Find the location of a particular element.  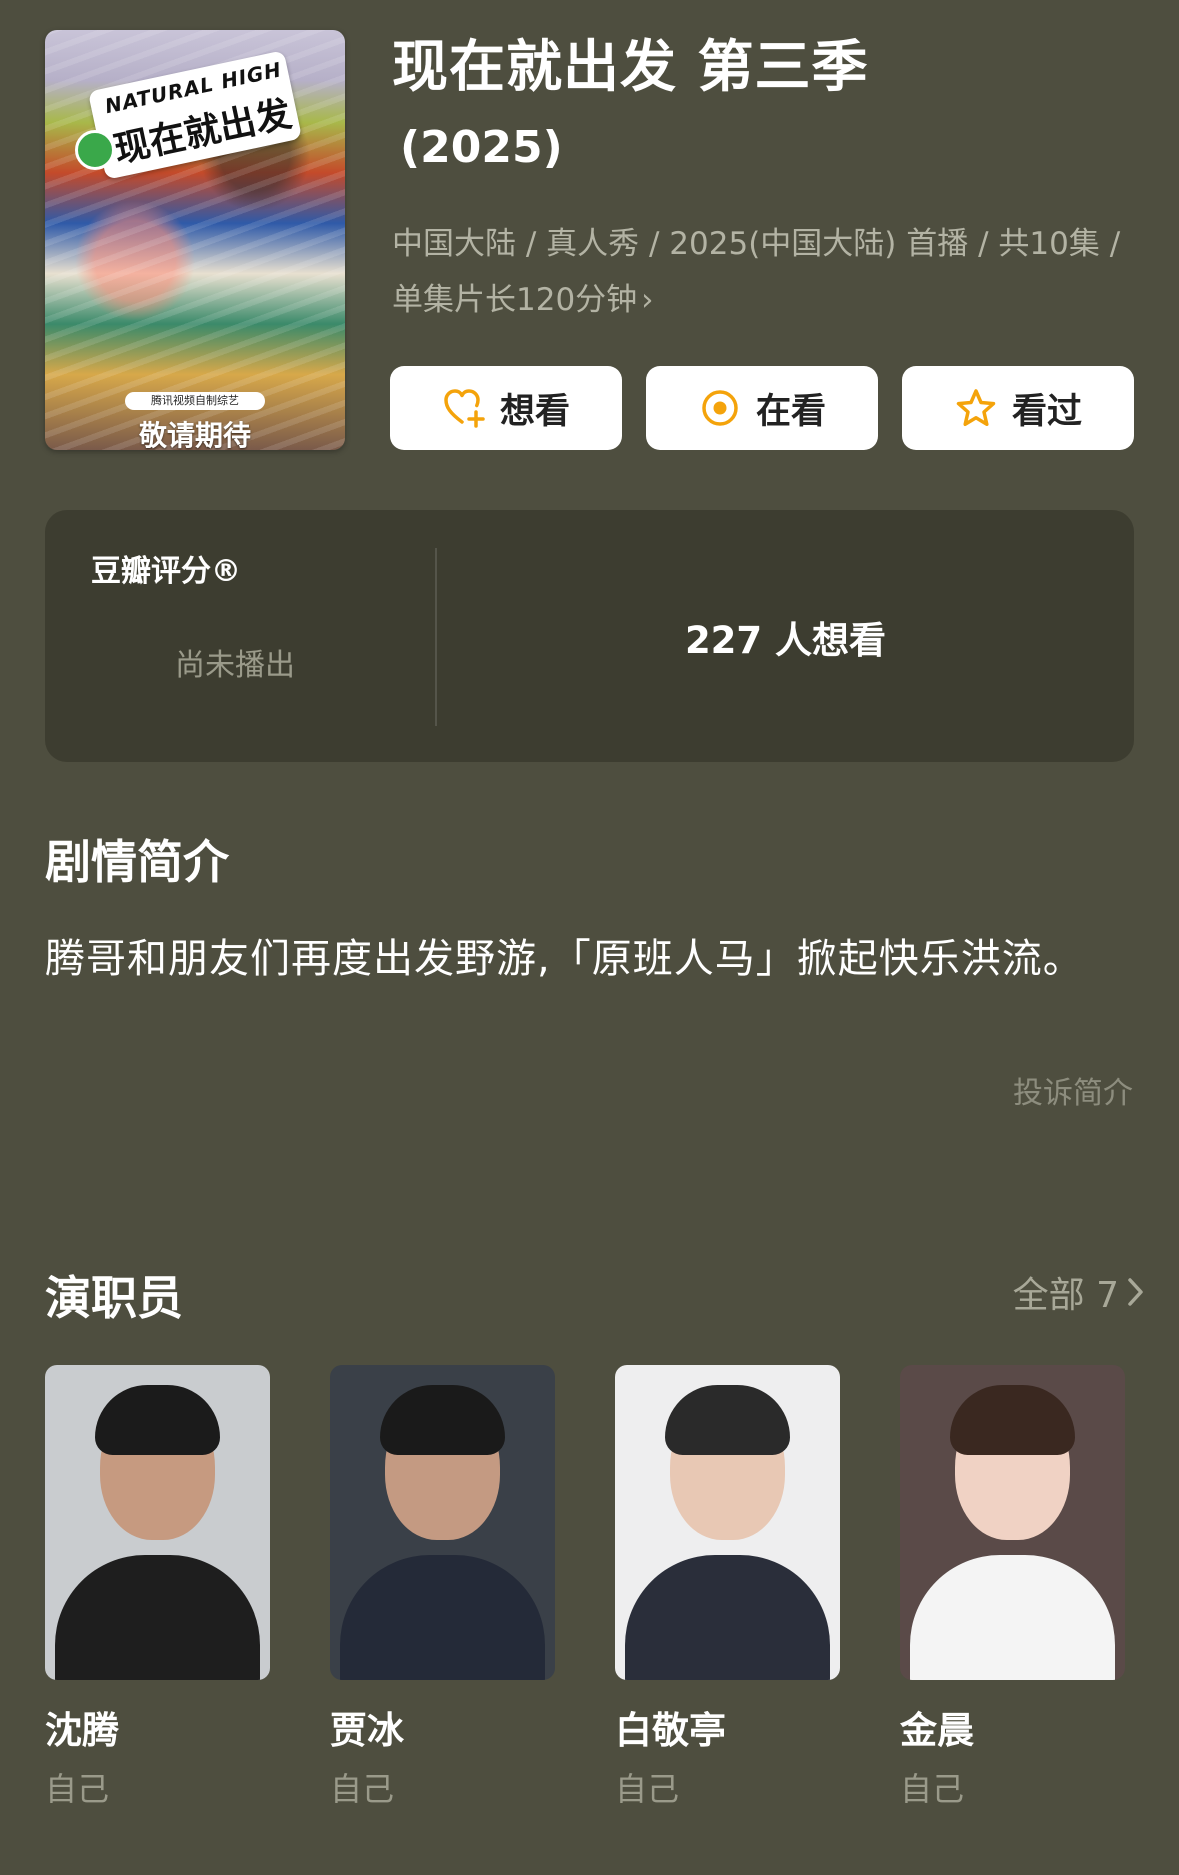

cast-name: 贾冰 is located at coordinates (367, 1730).